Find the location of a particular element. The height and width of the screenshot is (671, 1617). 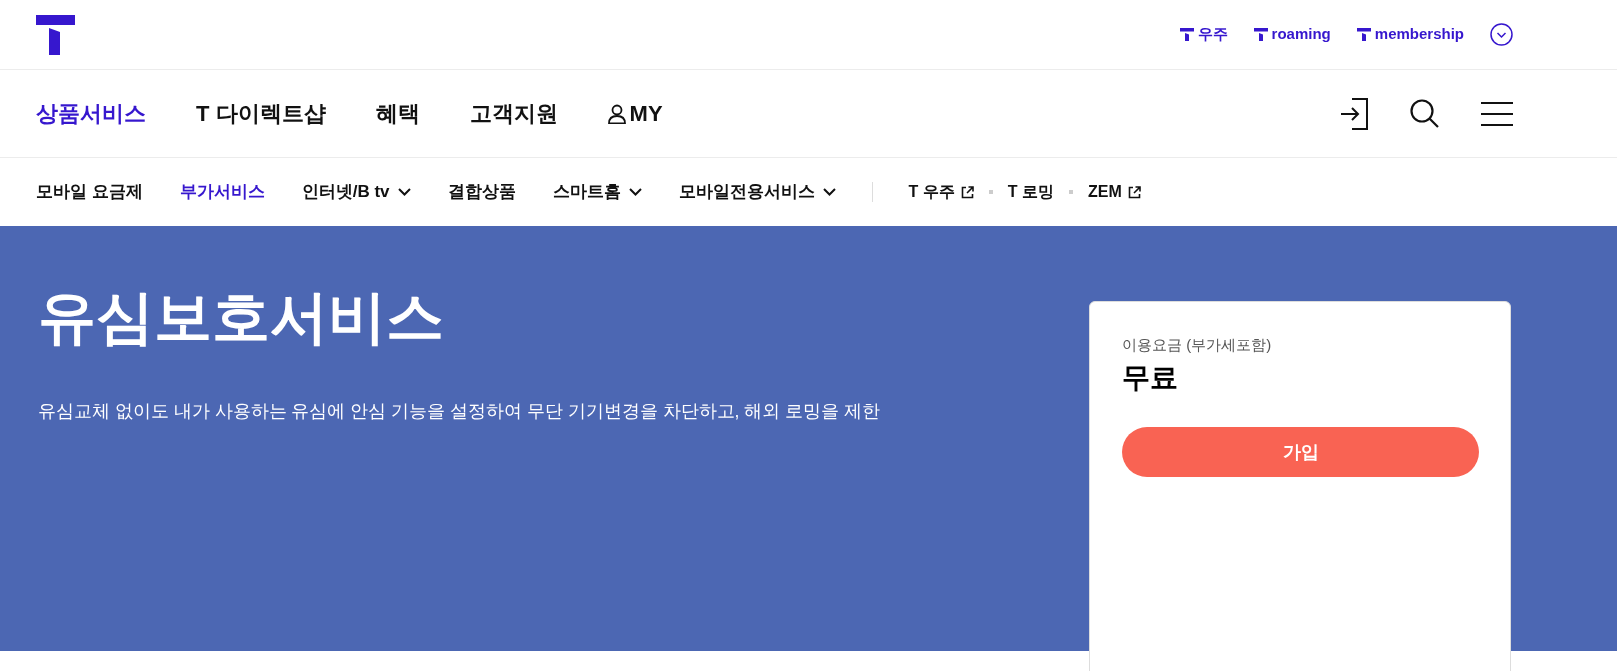

login-icon is located at coordinates (1354, 113).